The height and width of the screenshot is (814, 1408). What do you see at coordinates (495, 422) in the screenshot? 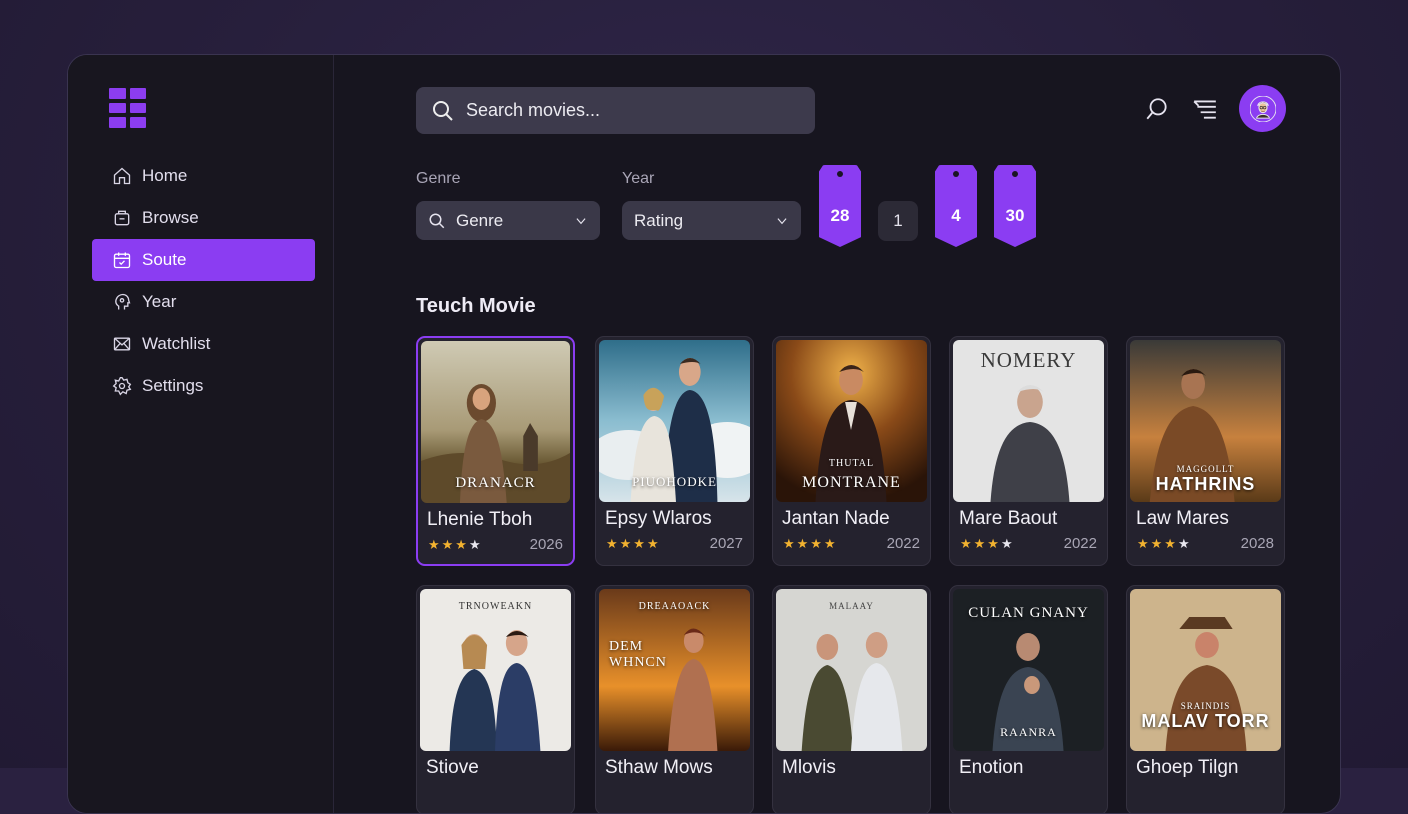
I see `movie-poster: DRANACR` at bounding box center [495, 422].